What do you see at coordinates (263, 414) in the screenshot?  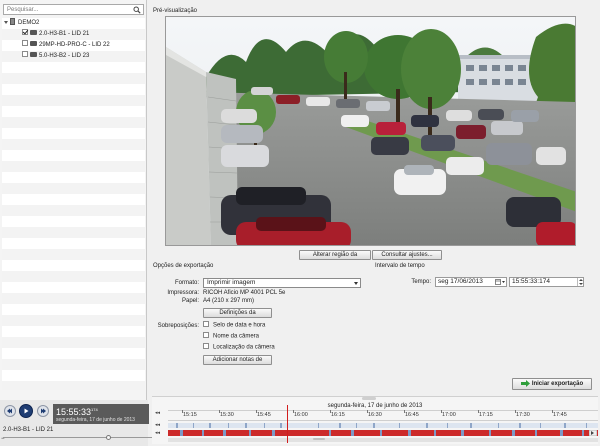 I see `timeline-tick: 15:45` at bounding box center [263, 414].